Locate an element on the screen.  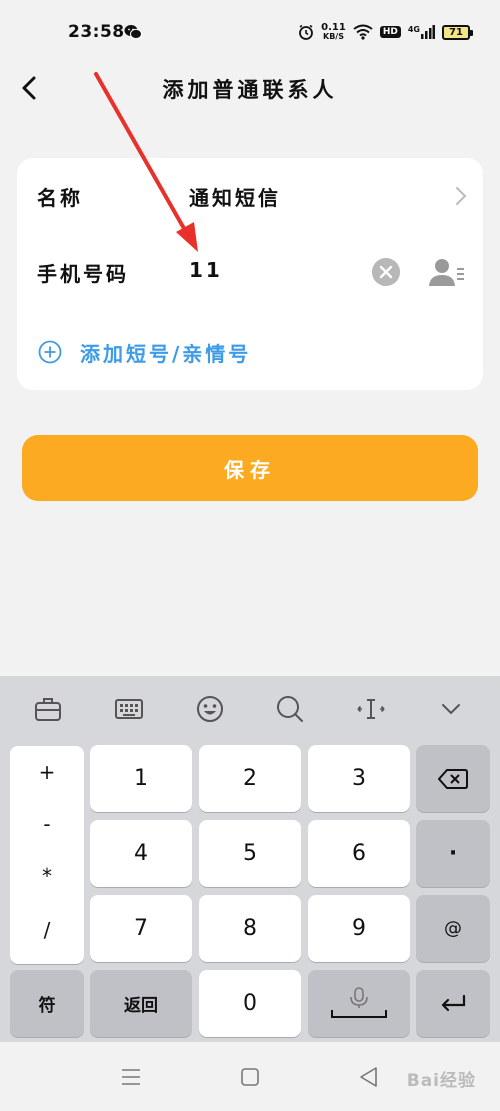
page-header: 添加普通联系人 is located at coordinates (250, 89).